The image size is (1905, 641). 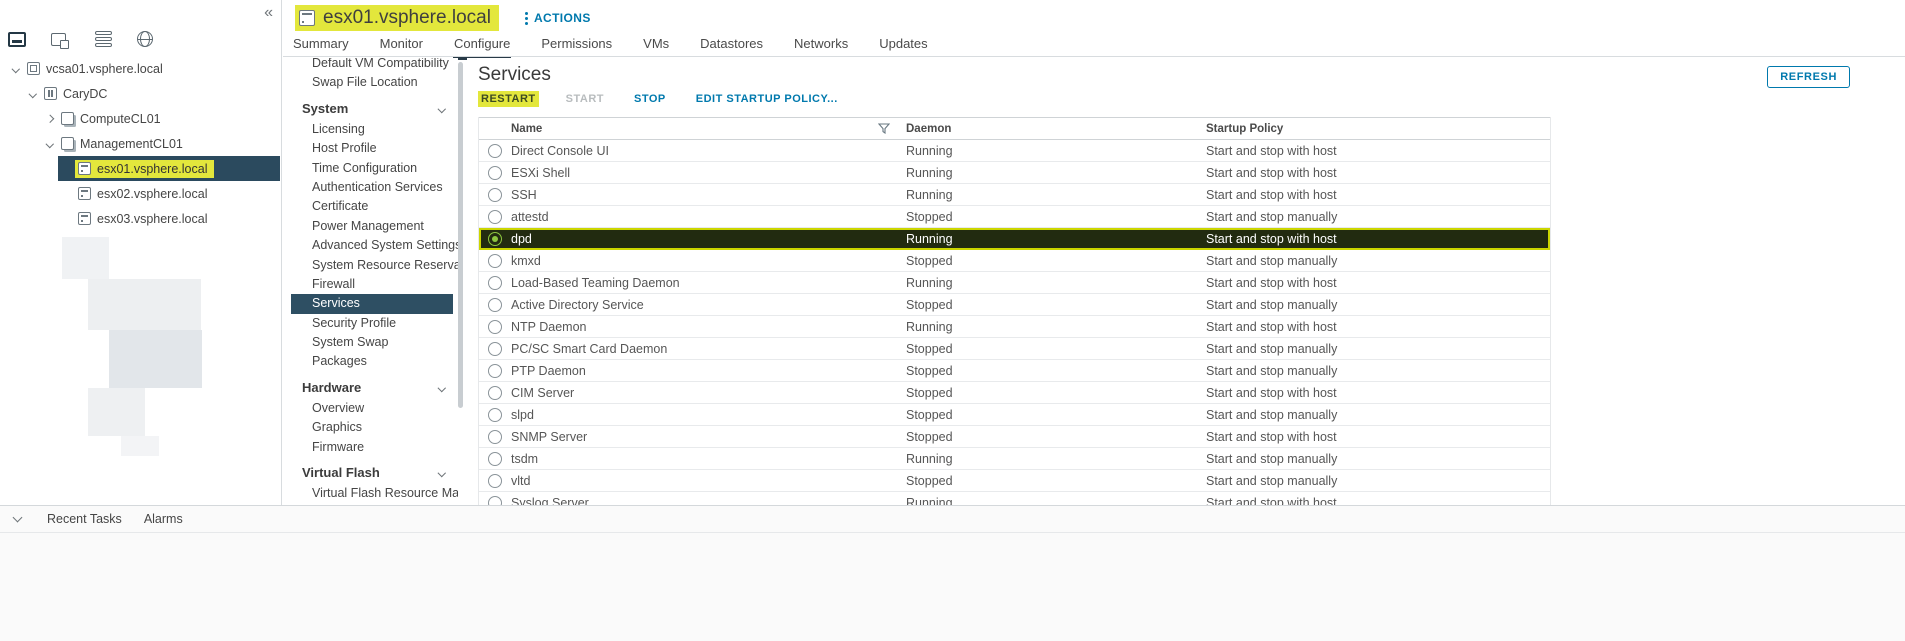 What do you see at coordinates (140, 193) in the screenshot?
I see `tree-item-esx02-vsphere-local: esx02.vsphere.local` at bounding box center [140, 193].